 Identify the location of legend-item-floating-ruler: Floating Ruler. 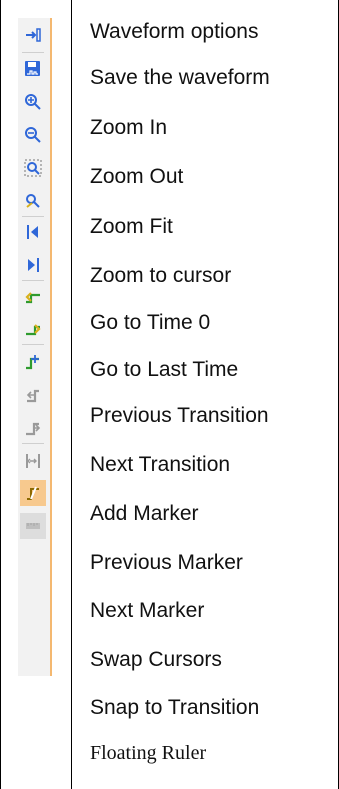
(148, 753).